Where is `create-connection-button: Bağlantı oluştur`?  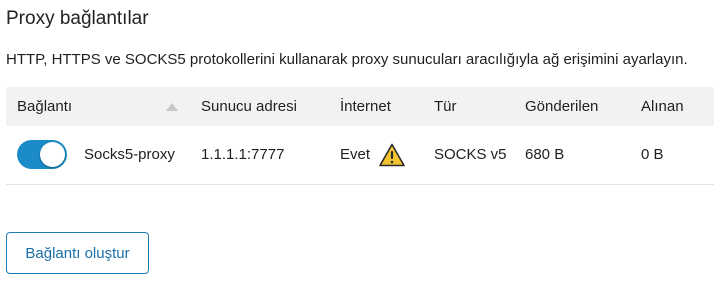 create-connection-button: Bağlantı oluştur is located at coordinates (77, 253).